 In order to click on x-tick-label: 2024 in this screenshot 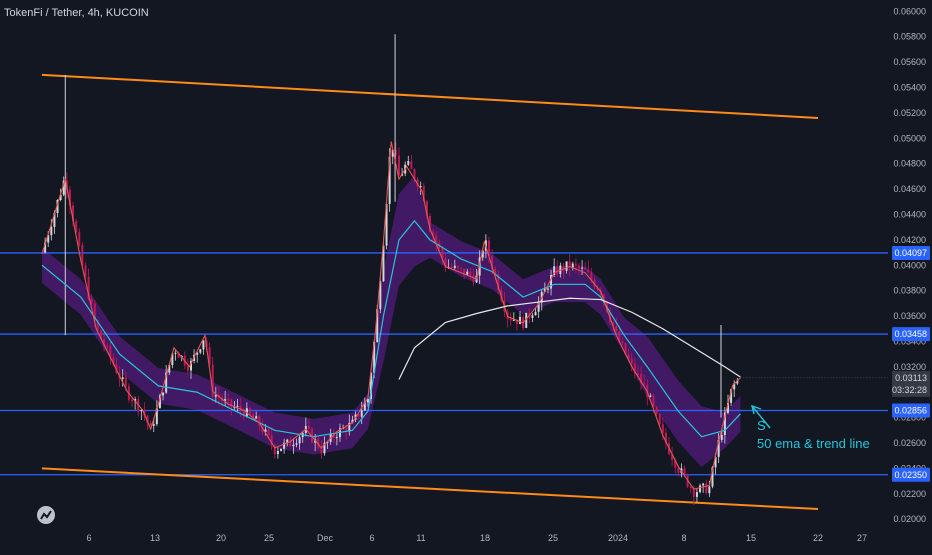, I will do `click(618, 538)`.